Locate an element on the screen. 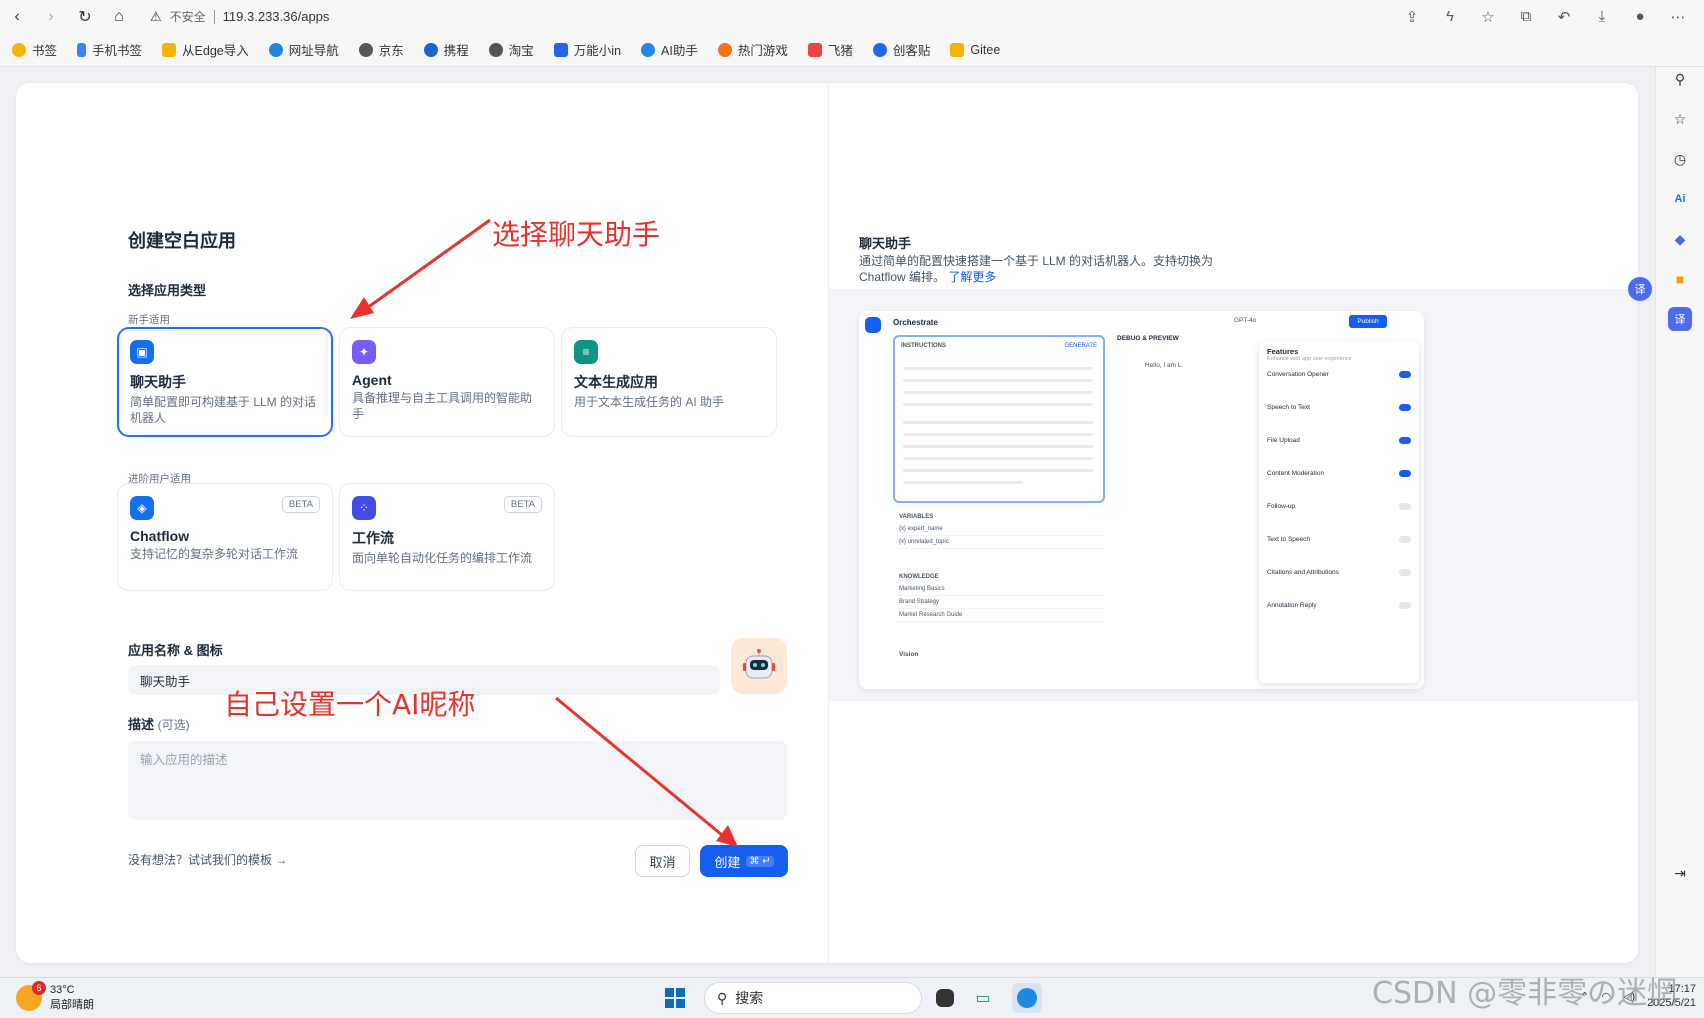 This screenshot has width=1704, height=1018. address-bar: ⚠ 不安全 119.3.233.36/apps is located at coordinates (239, 16).